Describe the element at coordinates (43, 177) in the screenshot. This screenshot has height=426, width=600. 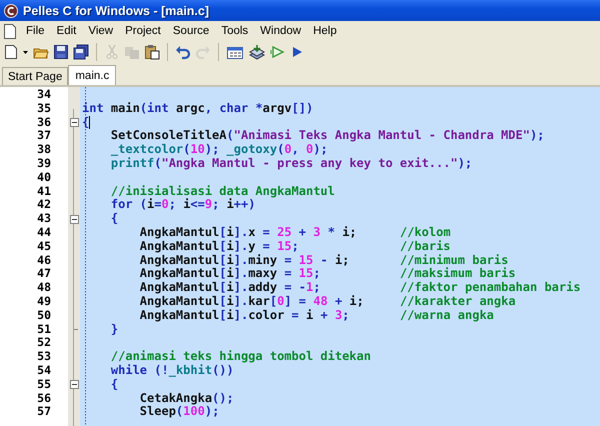
I see `line-number: 40` at that location.